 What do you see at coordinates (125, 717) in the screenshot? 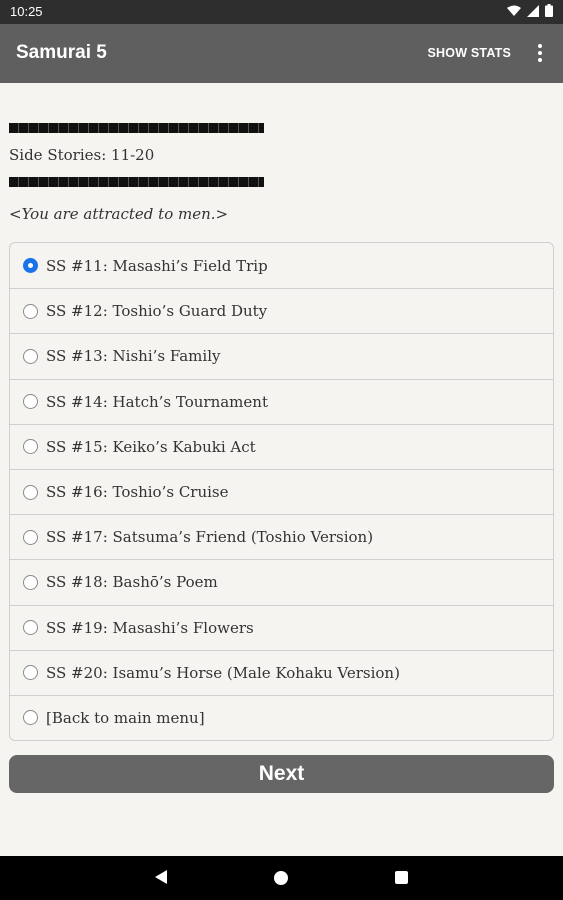
I see `choice-option-label: [Back to main menu]` at bounding box center [125, 717].